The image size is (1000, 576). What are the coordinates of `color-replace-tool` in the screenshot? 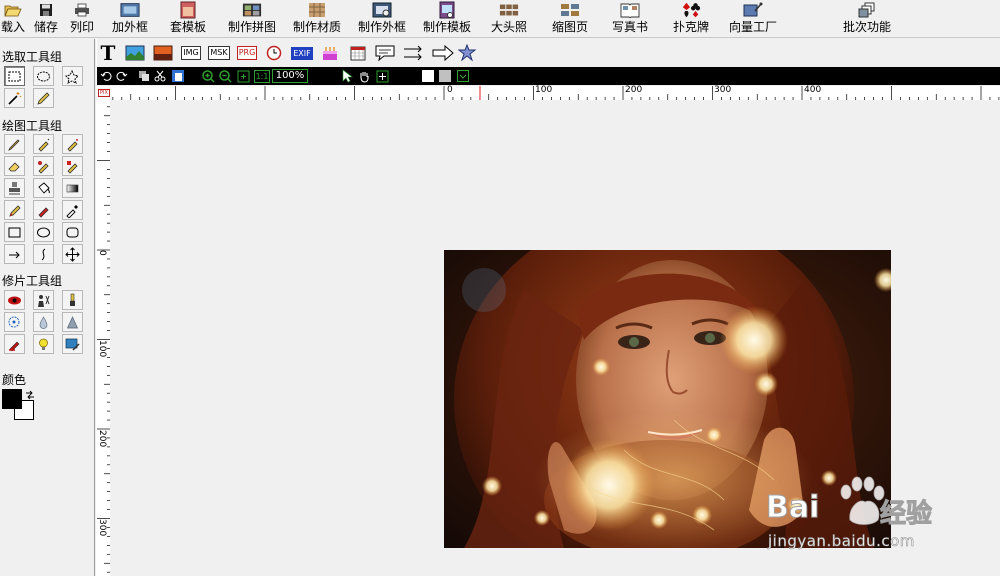 It's located at (72, 166).